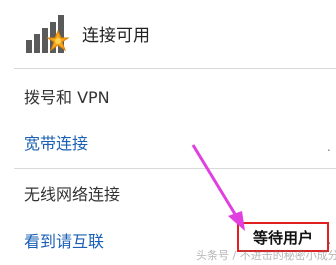 Image resolution: width=336 pixels, height=265 pixels. Describe the element at coordinates (67, 97) in the screenshot. I see `section-heading-dialup-vpn: 拨号和 VPN` at that location.